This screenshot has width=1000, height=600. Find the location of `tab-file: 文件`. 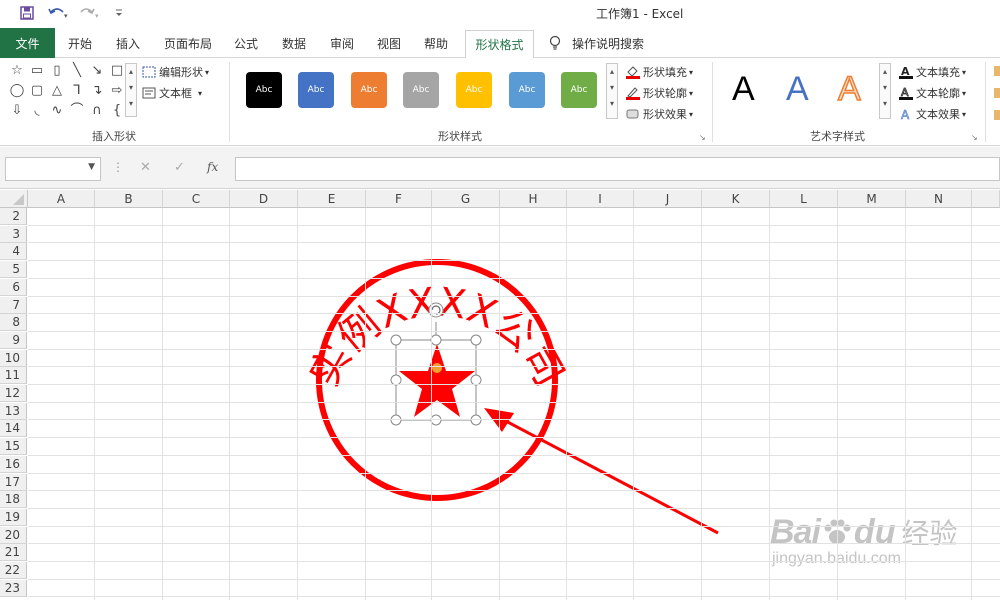

tab-file: 文件 is located at coordinates (27, 43).